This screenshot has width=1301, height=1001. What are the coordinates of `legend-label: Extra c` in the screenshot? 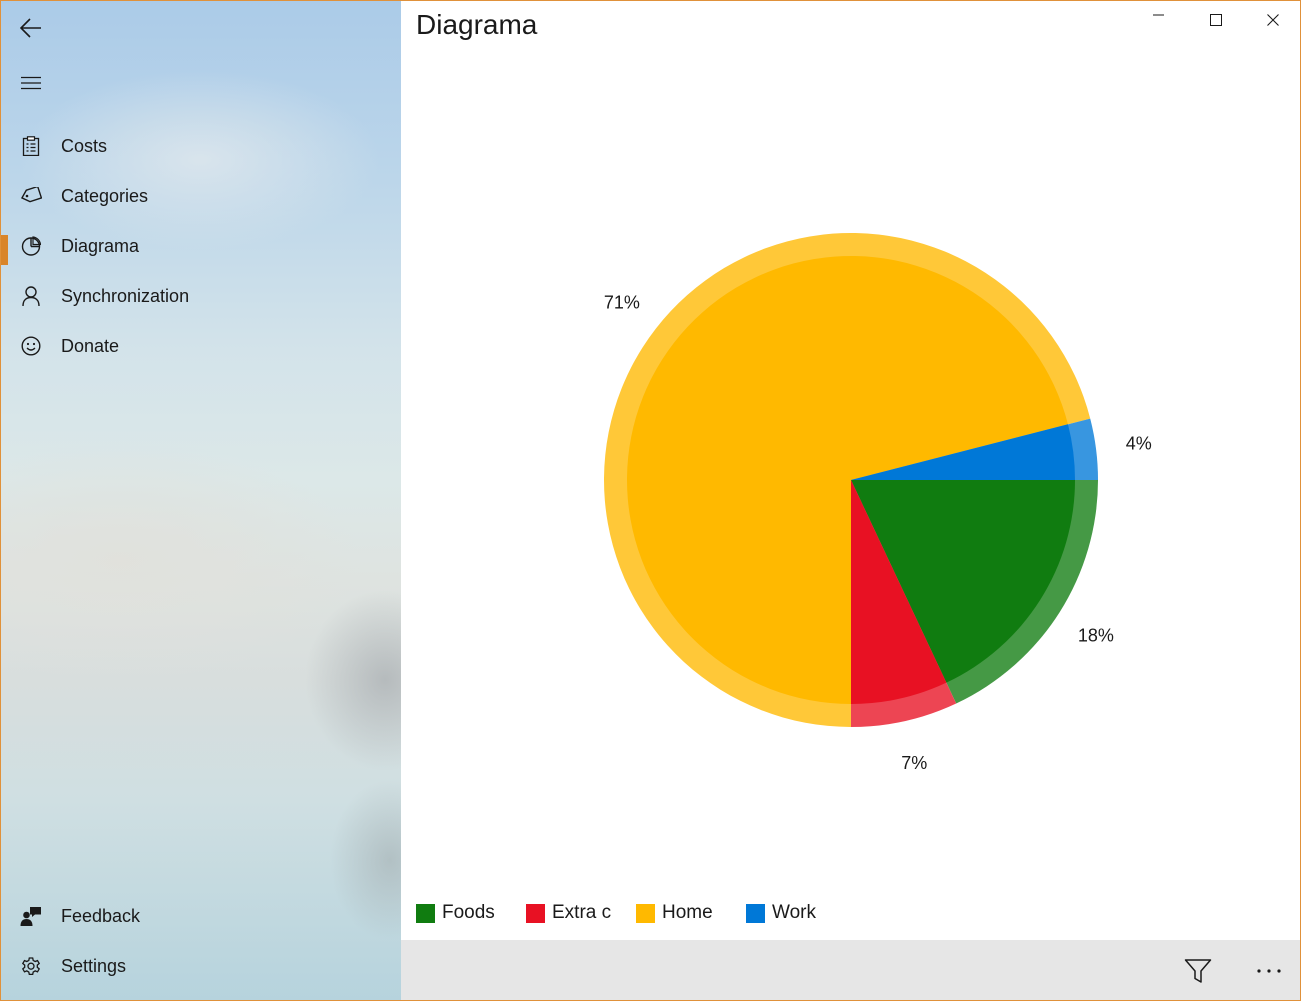 It's located at (582, 912).